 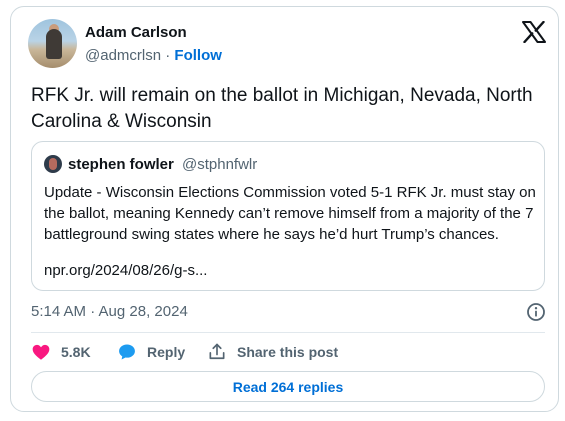 I want to click on like-button: 5.8K, so click(x=61, y=352).